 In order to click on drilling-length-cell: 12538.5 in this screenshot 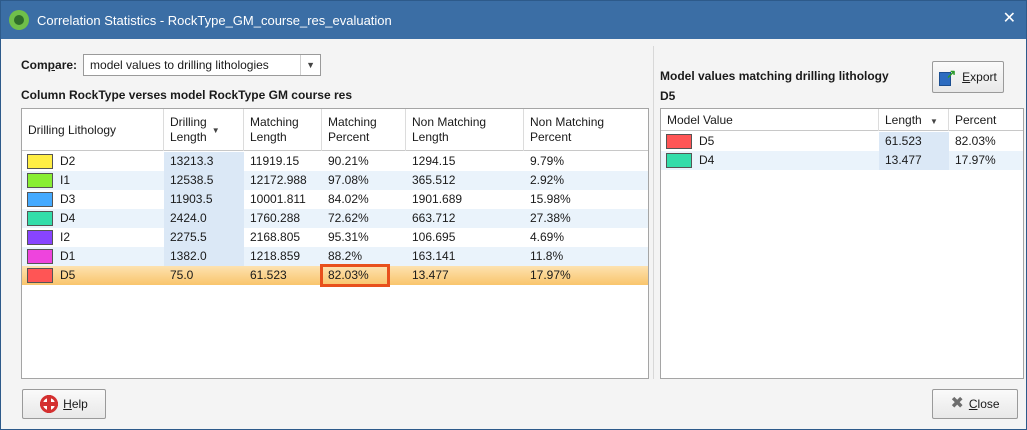, I will do `click(204, 180)`.